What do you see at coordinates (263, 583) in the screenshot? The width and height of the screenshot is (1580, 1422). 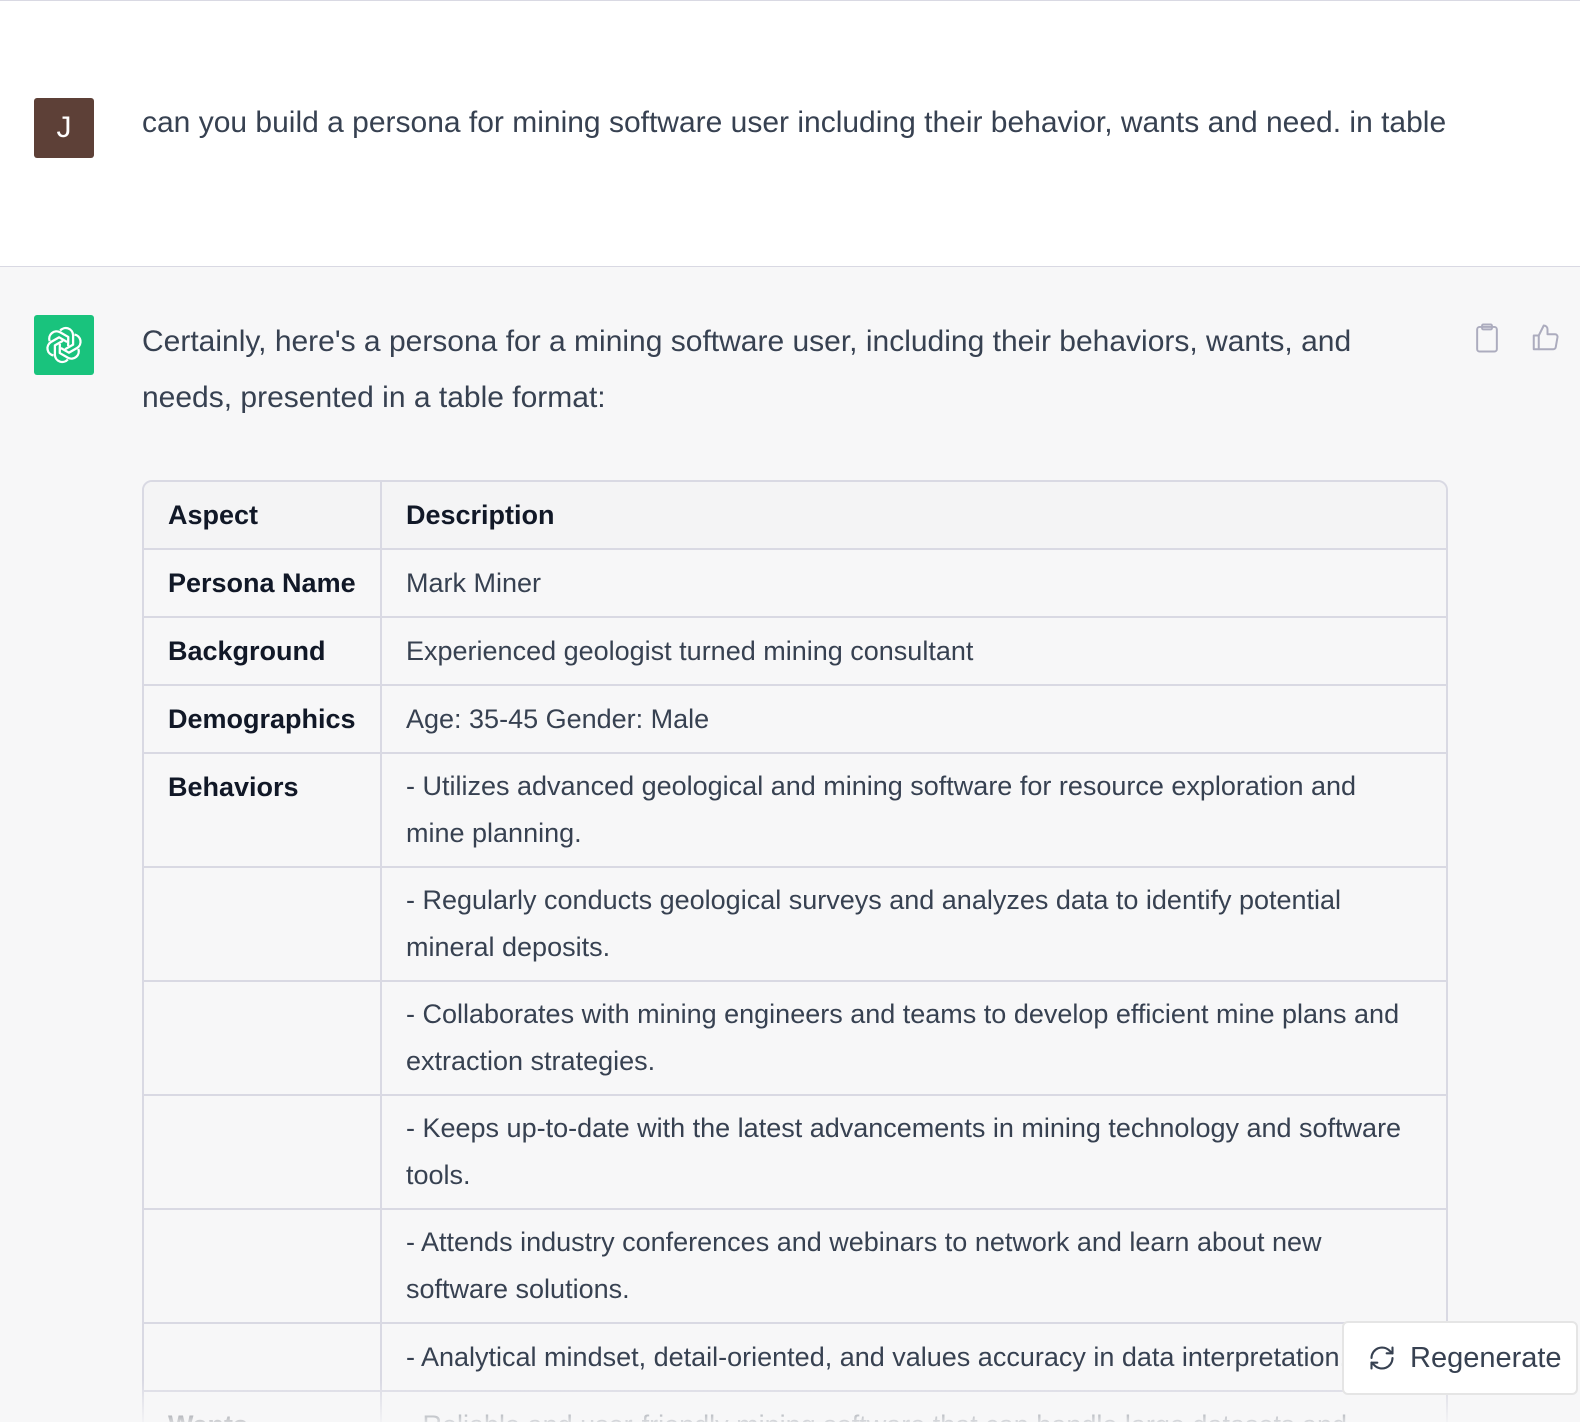 I see `aspect-cell: Persona Name` at bounding box center [263, 583].